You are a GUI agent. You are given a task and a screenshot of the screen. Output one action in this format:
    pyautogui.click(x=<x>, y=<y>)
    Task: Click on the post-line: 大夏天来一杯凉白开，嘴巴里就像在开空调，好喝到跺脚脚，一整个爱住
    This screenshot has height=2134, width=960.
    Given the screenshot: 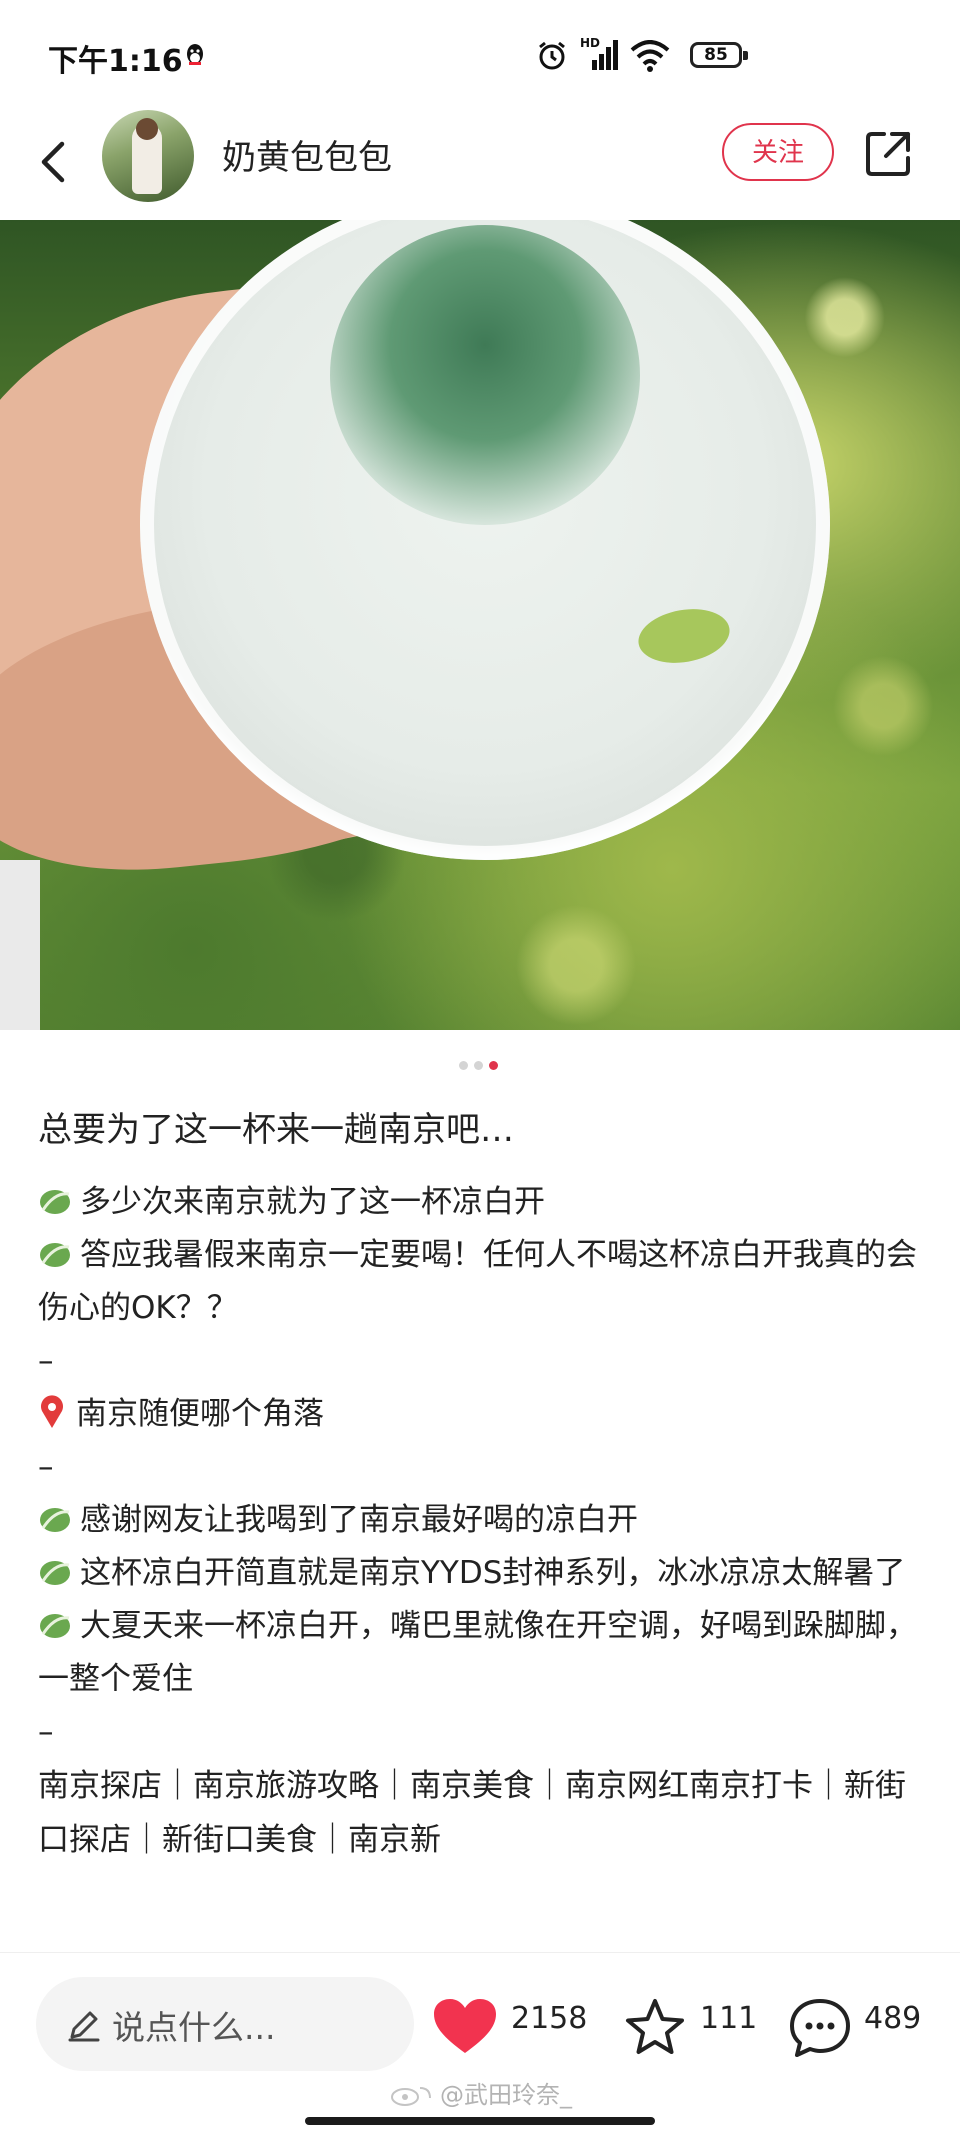 What is the action you would take?
    pyautogui.click(x=477, y=1652)
    